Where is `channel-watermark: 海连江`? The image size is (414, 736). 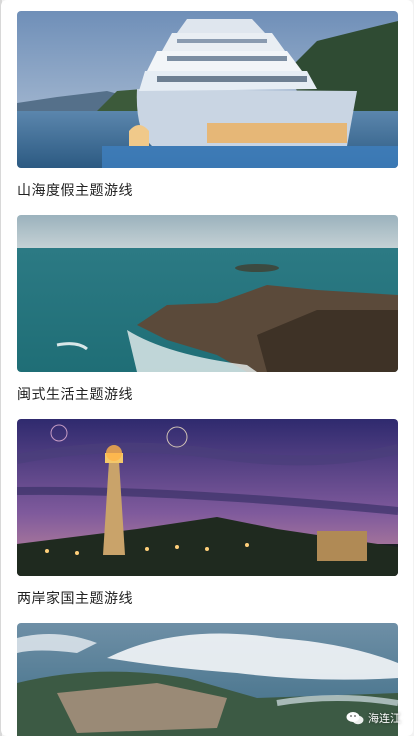 channel-watermark: 海连江 is located at coordinates (373, 718).